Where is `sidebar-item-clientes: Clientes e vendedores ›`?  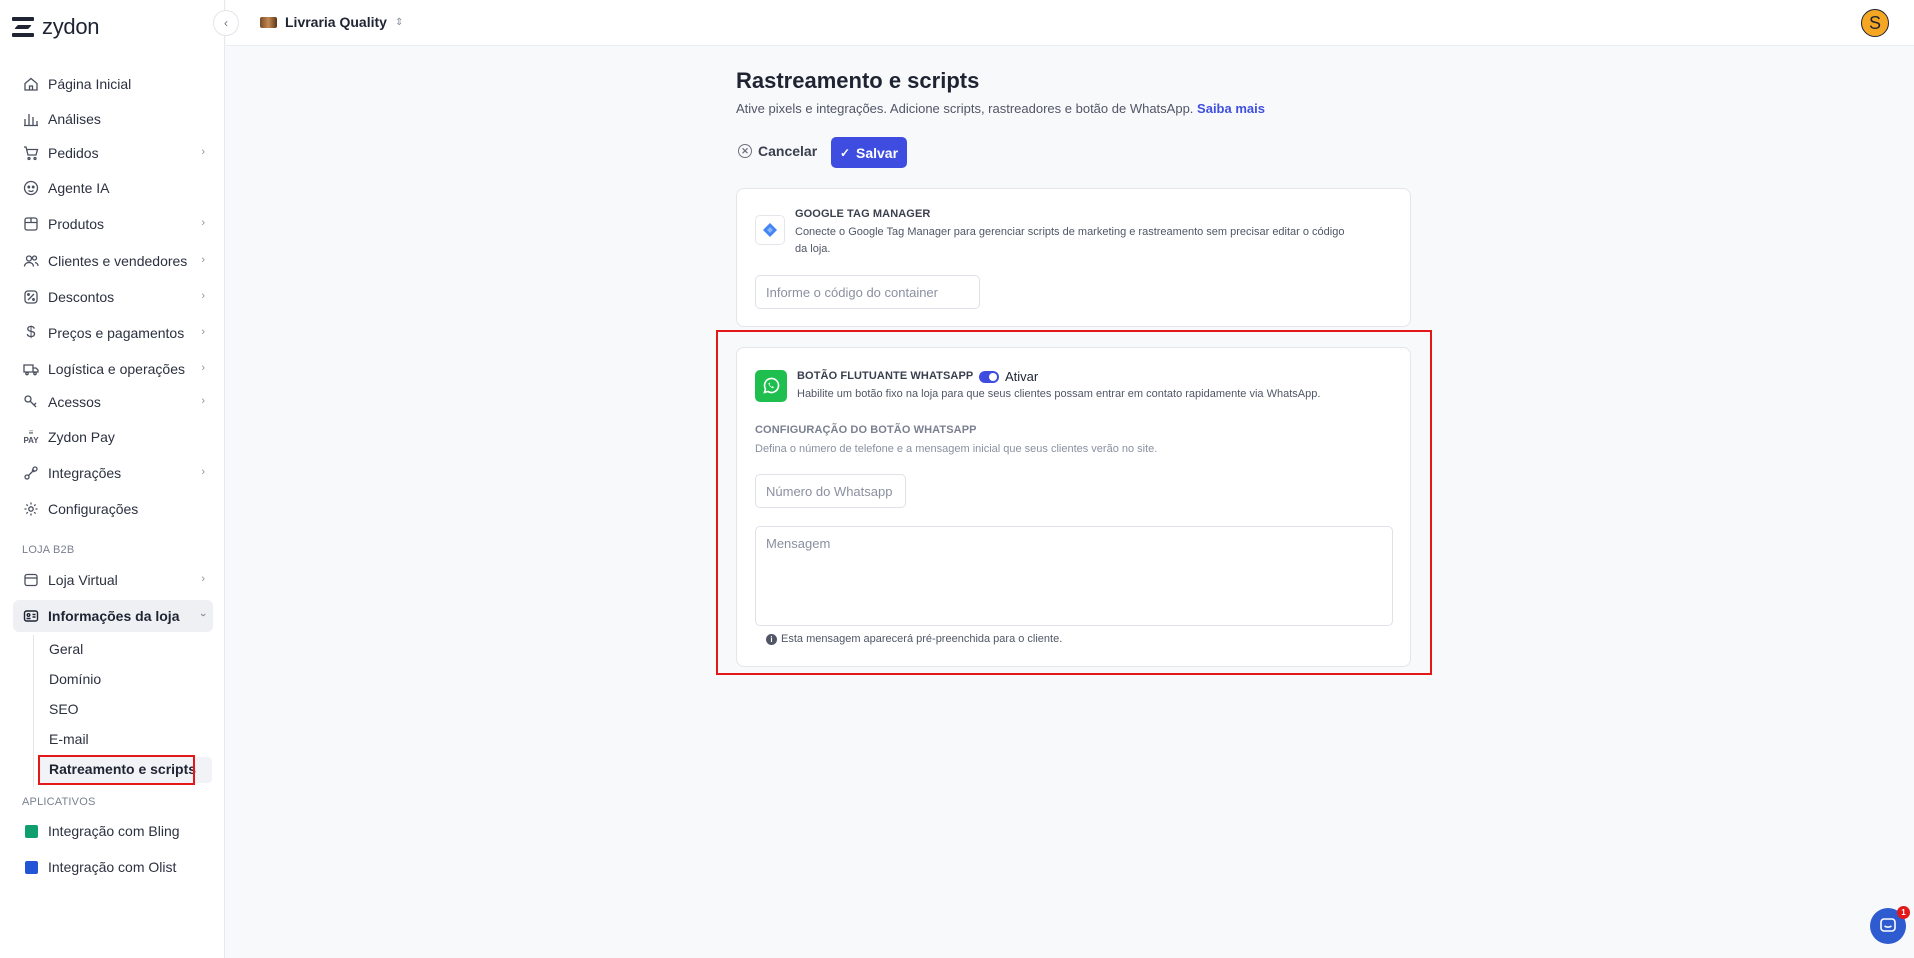 sidebar-item-clientes: Clientes e vendedores › is located at coordinates (113, 261).